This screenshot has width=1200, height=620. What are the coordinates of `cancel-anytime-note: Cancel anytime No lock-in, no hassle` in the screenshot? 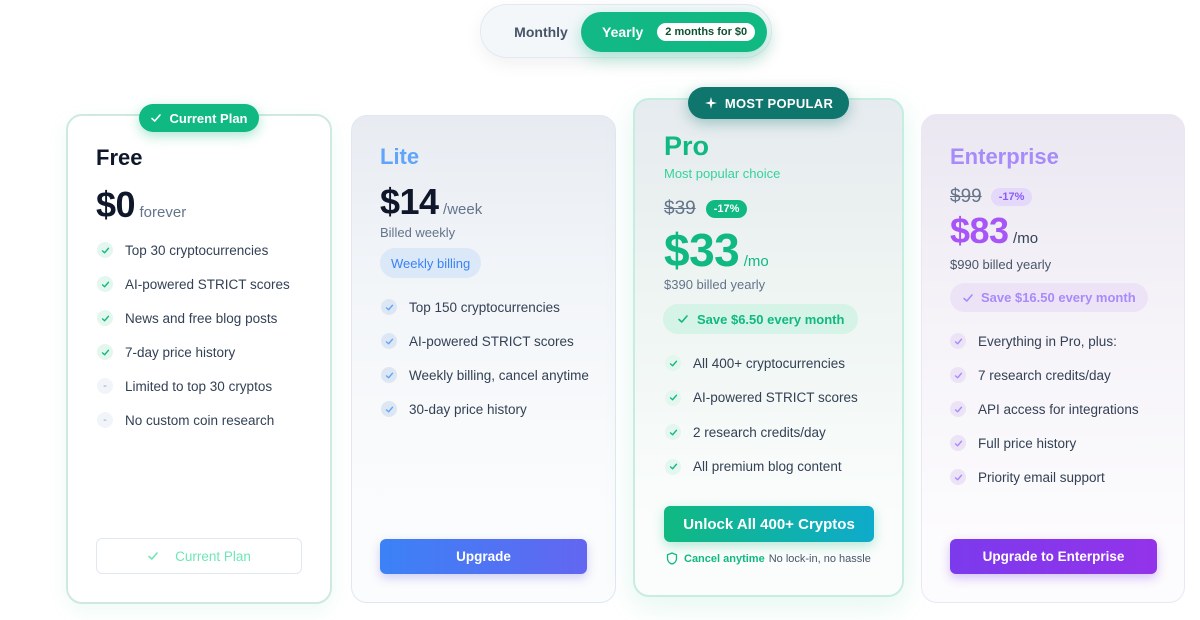 It's located at (768, 558).